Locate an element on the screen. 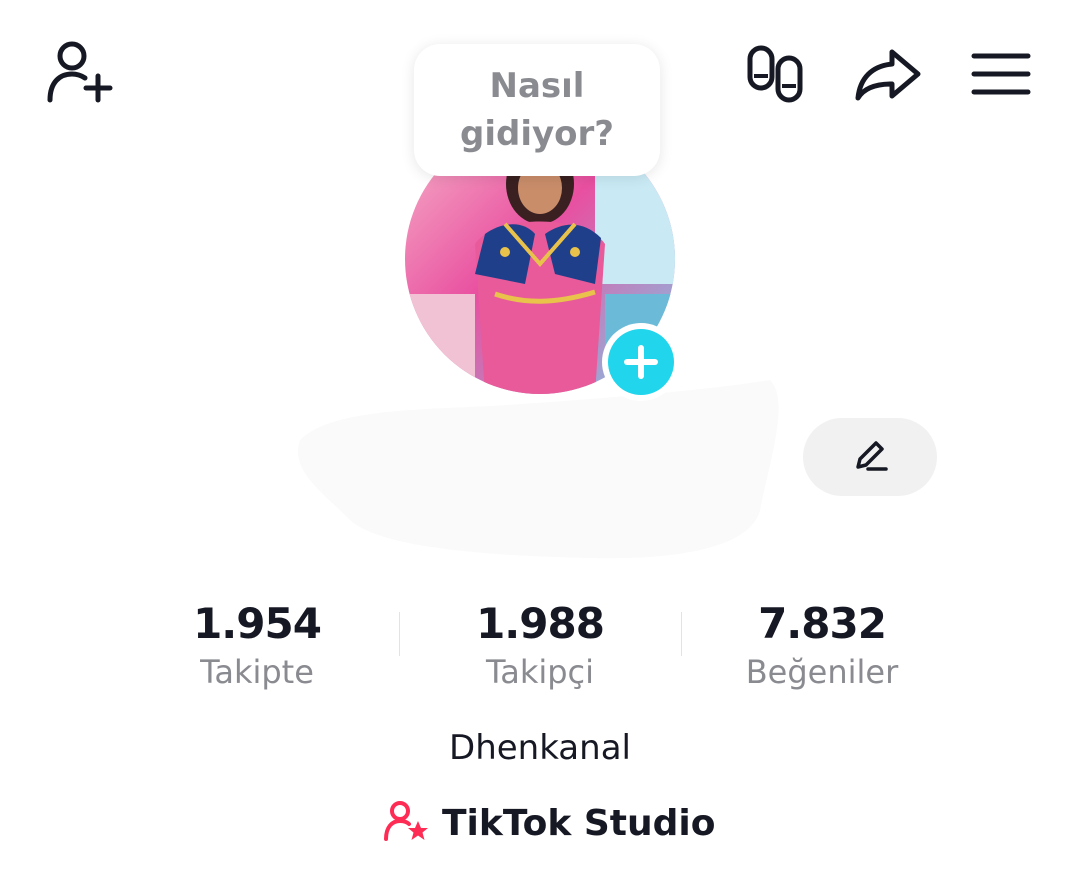 The width and height of the screenshot is (1080, 884). plus-icon is located at coordinates (641, 362).